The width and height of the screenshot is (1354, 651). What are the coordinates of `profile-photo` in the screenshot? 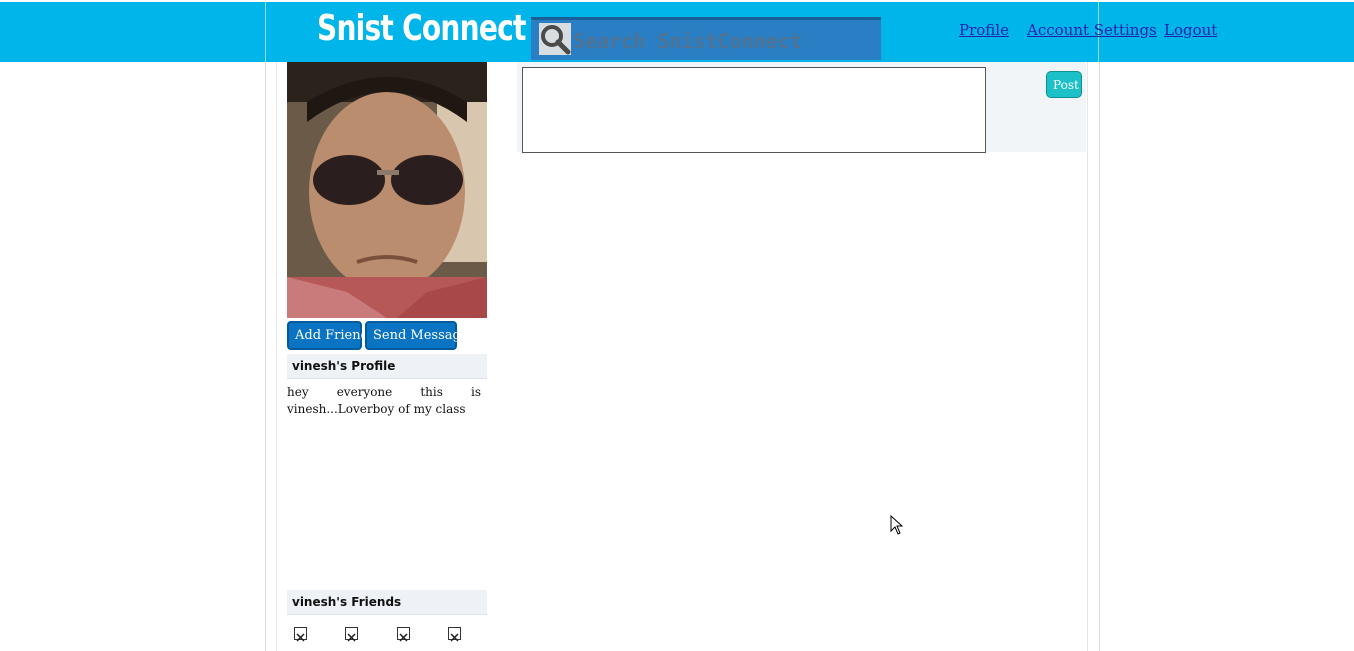 It's located at (387, 190).